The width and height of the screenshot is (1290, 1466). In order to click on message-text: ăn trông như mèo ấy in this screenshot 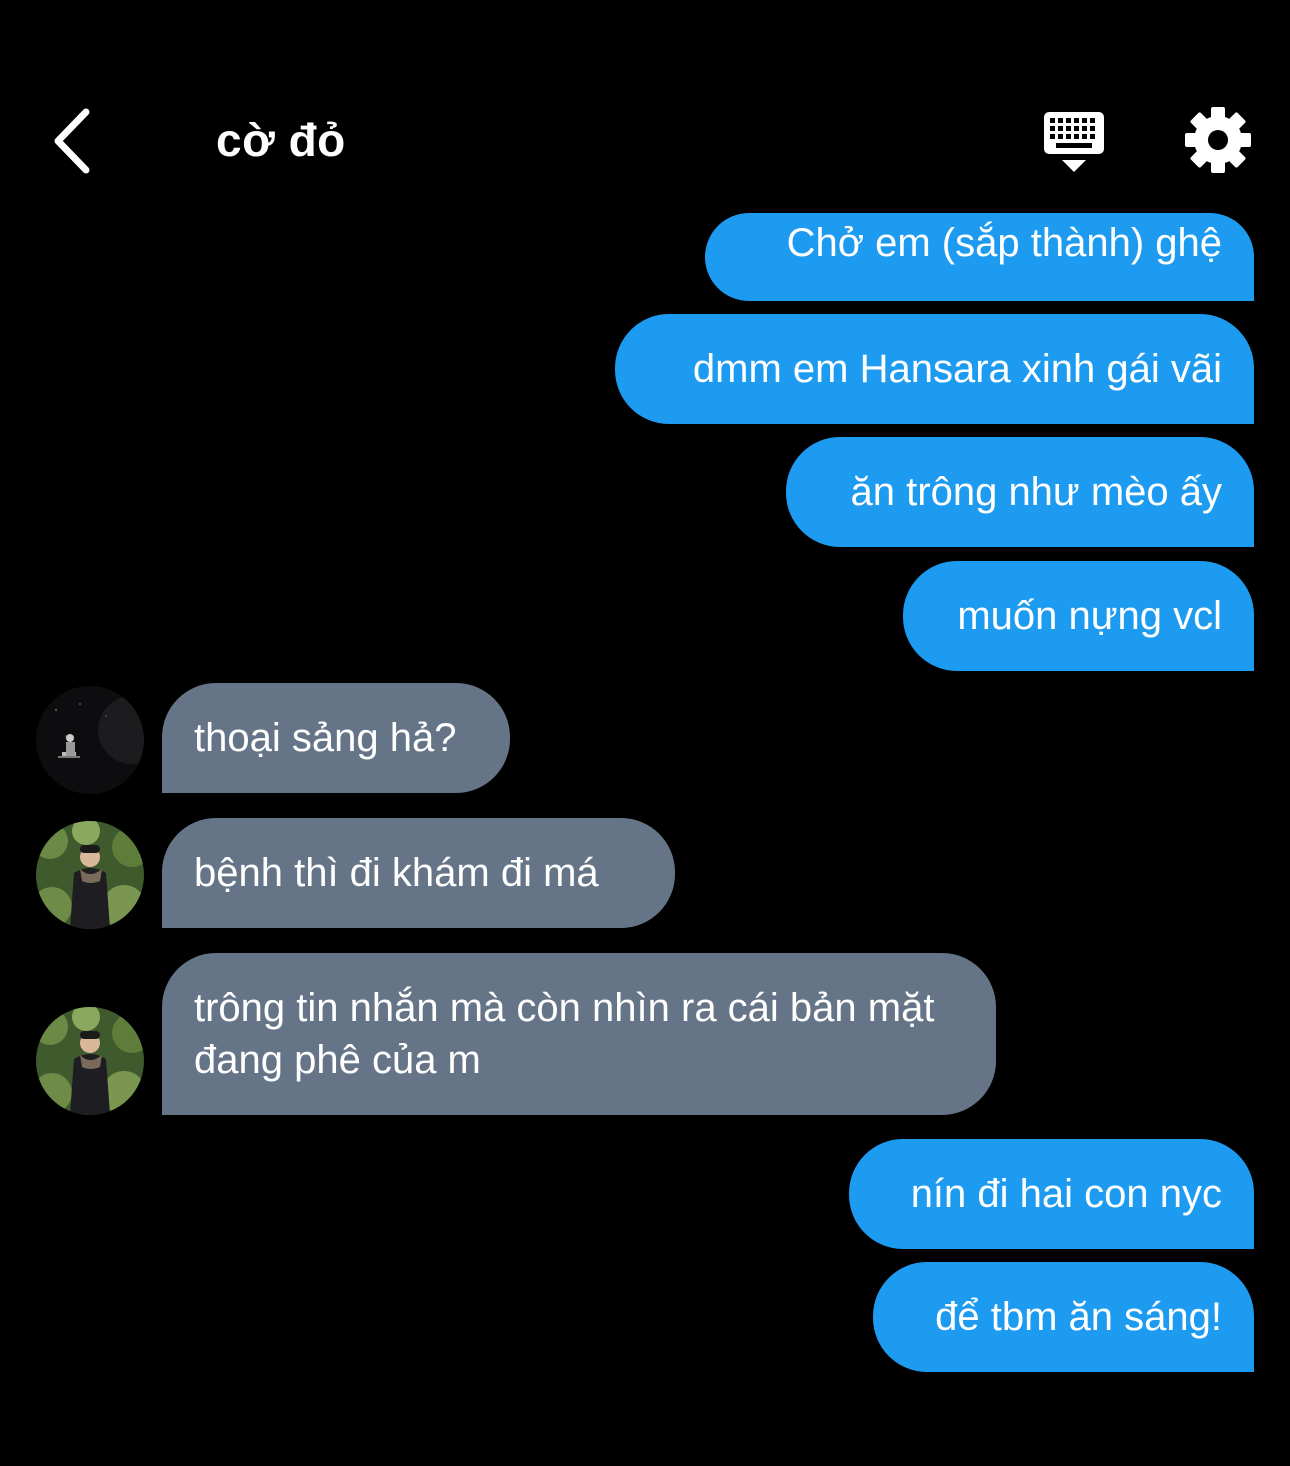, I will do `click(1036, 492)`.